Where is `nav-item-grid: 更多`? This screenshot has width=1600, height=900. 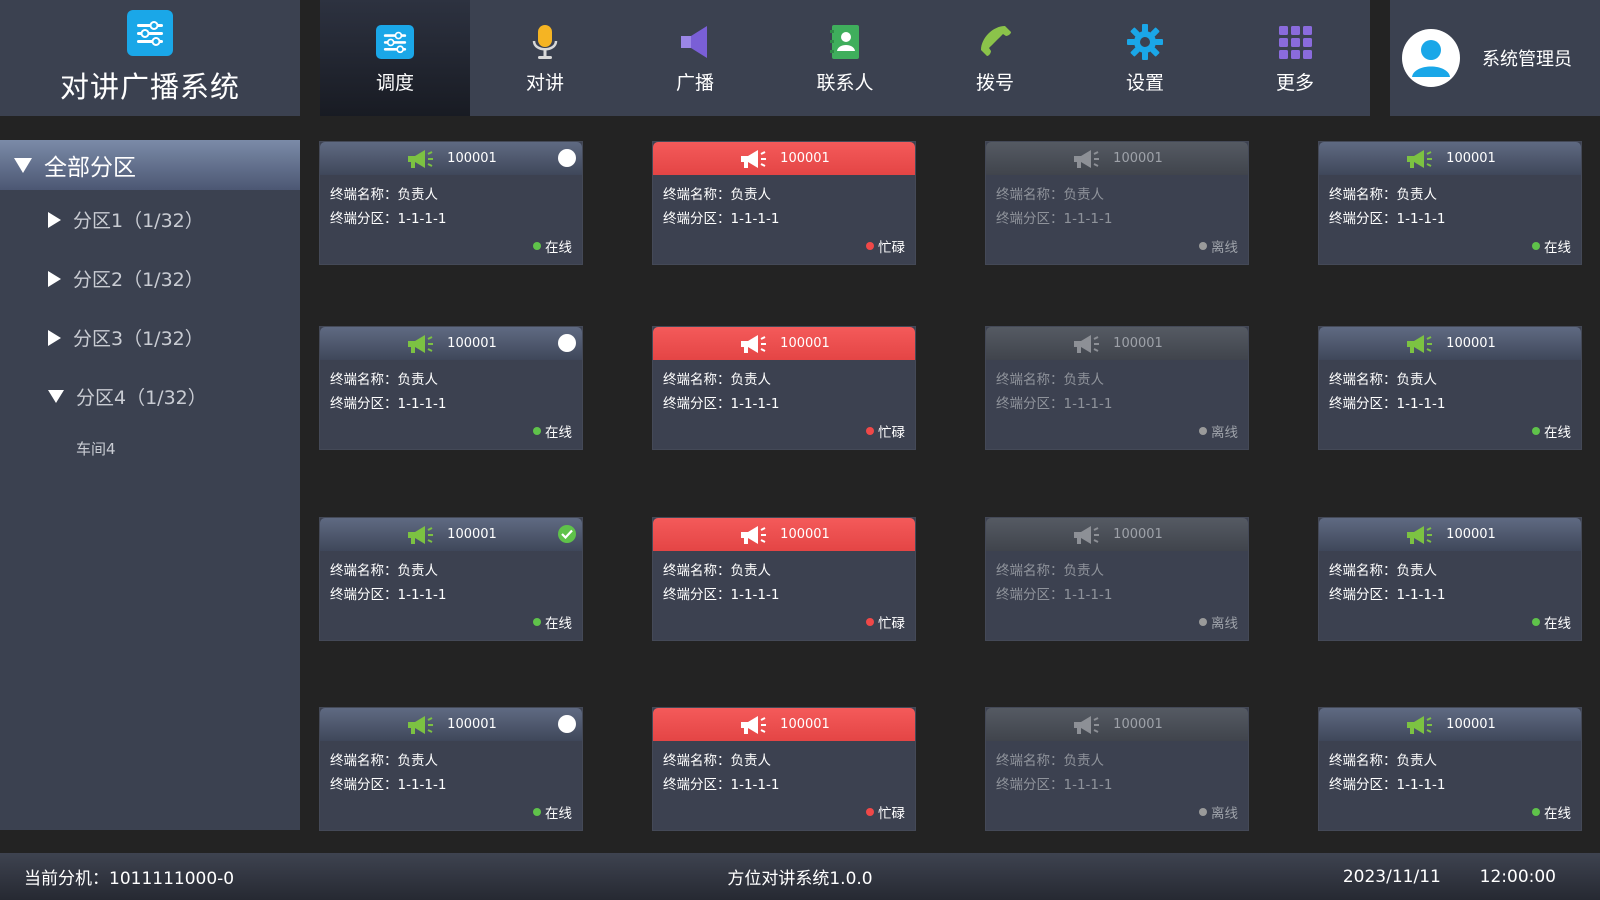
nav-item-grid: 更多 is located at coordinates (1295, 58).